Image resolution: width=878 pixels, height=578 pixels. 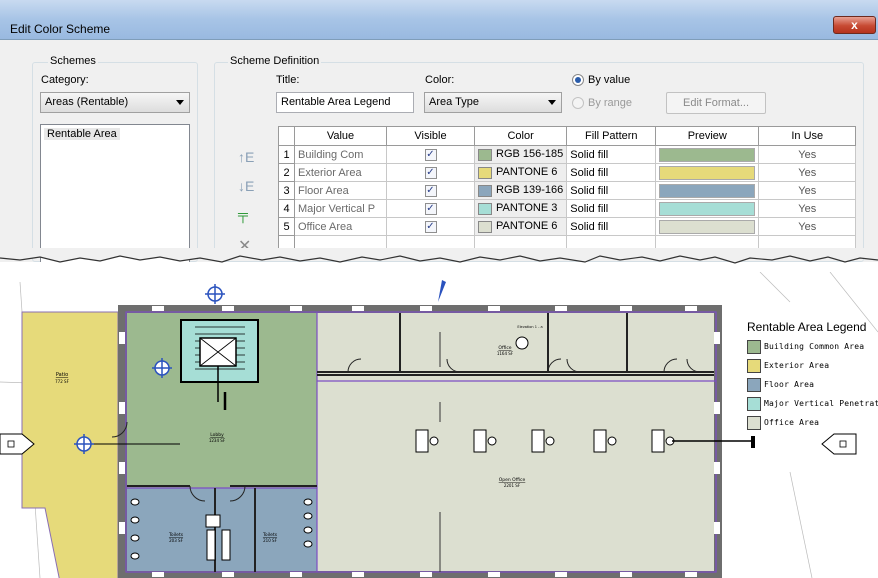 What do you see at coordinates (707, 136) in the screenshot?
I see `column-header-preview: Preview` at bounding box center [707, 136].